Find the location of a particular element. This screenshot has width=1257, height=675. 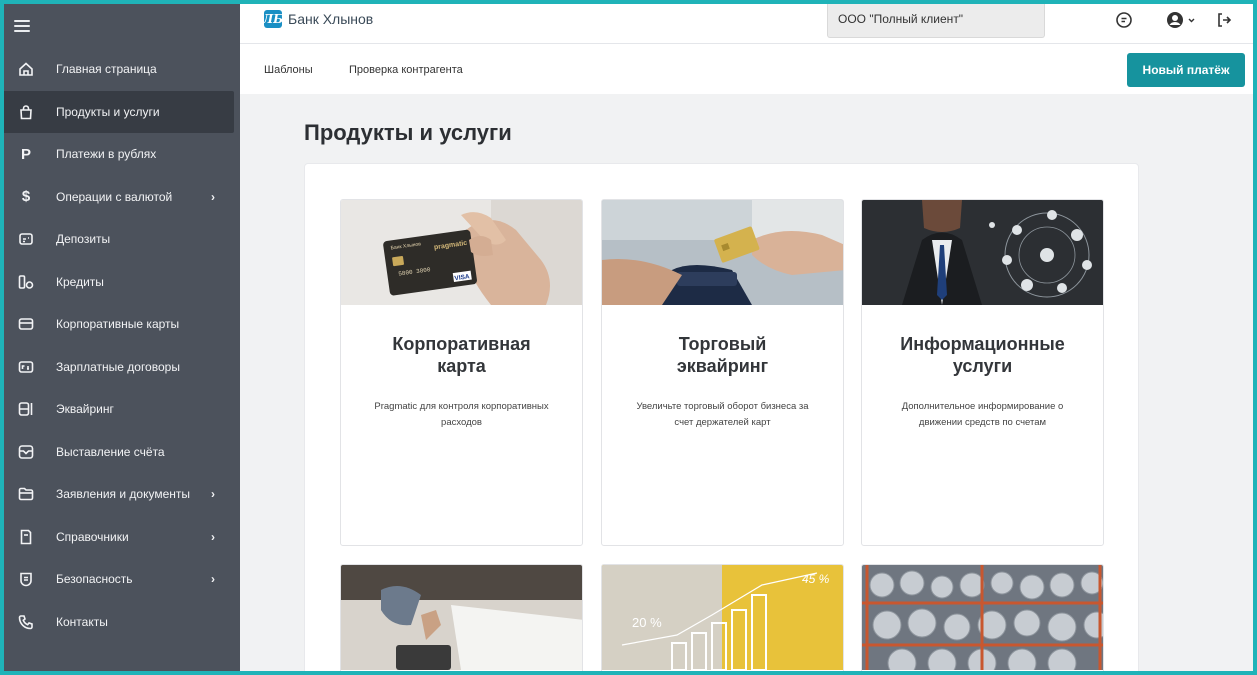

sidebar-item-label: Справочники is located at coordinates (92, 536).